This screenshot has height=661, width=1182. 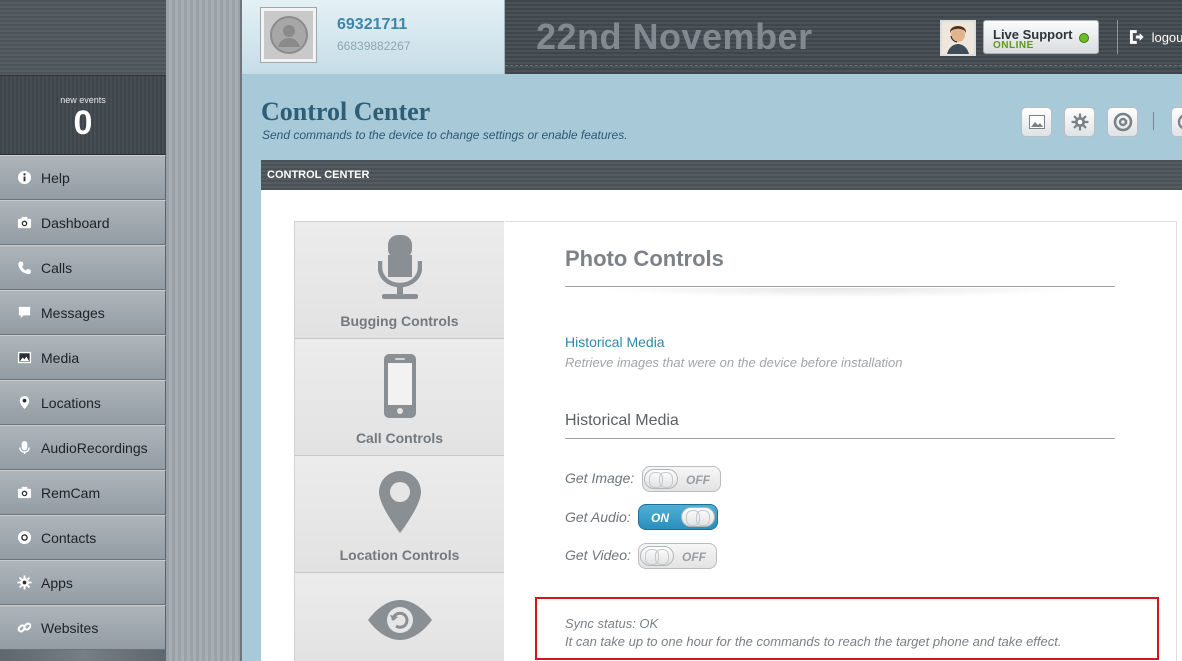 What do you see at coordinates (840, 286) in the screenshot?
I see `title-divider` at bounding box center [840, 286].